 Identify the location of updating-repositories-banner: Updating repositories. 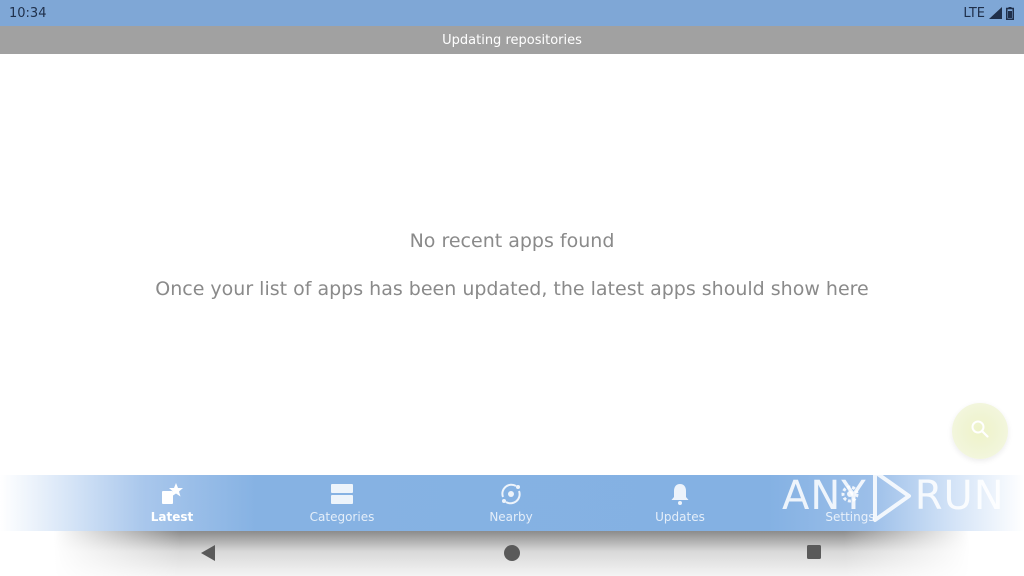
(512, 40).